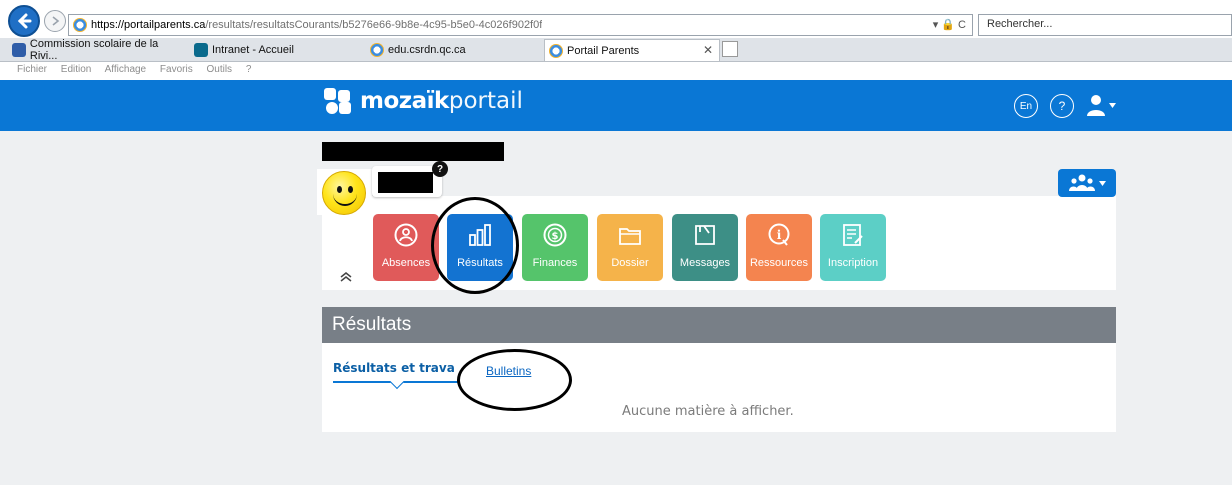 Image resolution: width=1232 pixels, height=485 pixels. I want to click on student-avatar, so click(344, 193).